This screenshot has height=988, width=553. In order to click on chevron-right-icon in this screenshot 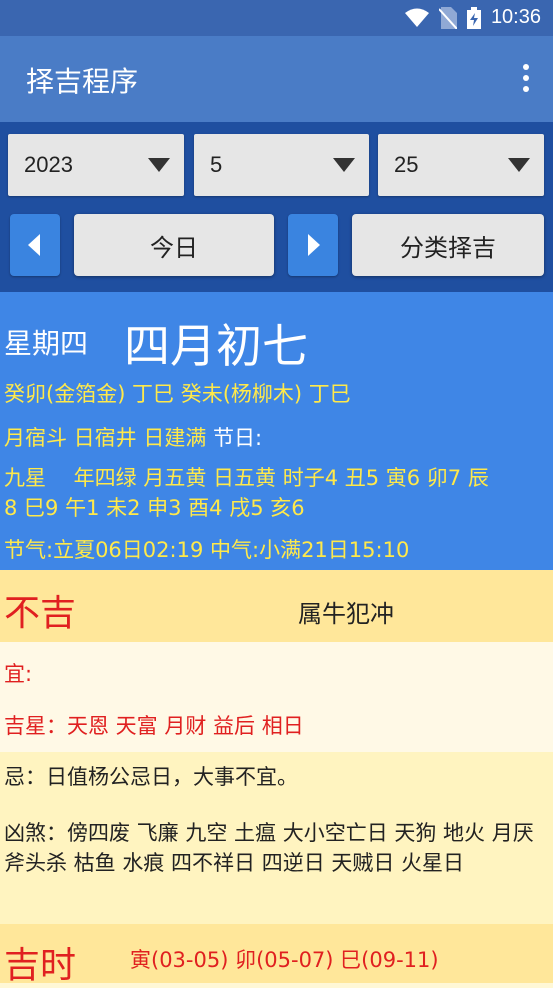, I will do `click(314, 245)`.